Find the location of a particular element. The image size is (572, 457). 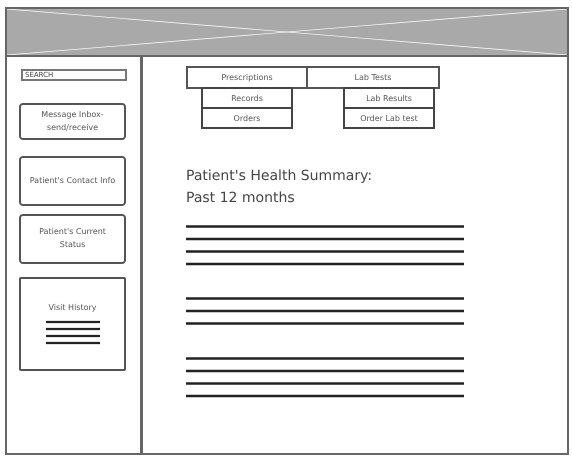

submenu-item: Lab Results is located at coordinates (389, 98).